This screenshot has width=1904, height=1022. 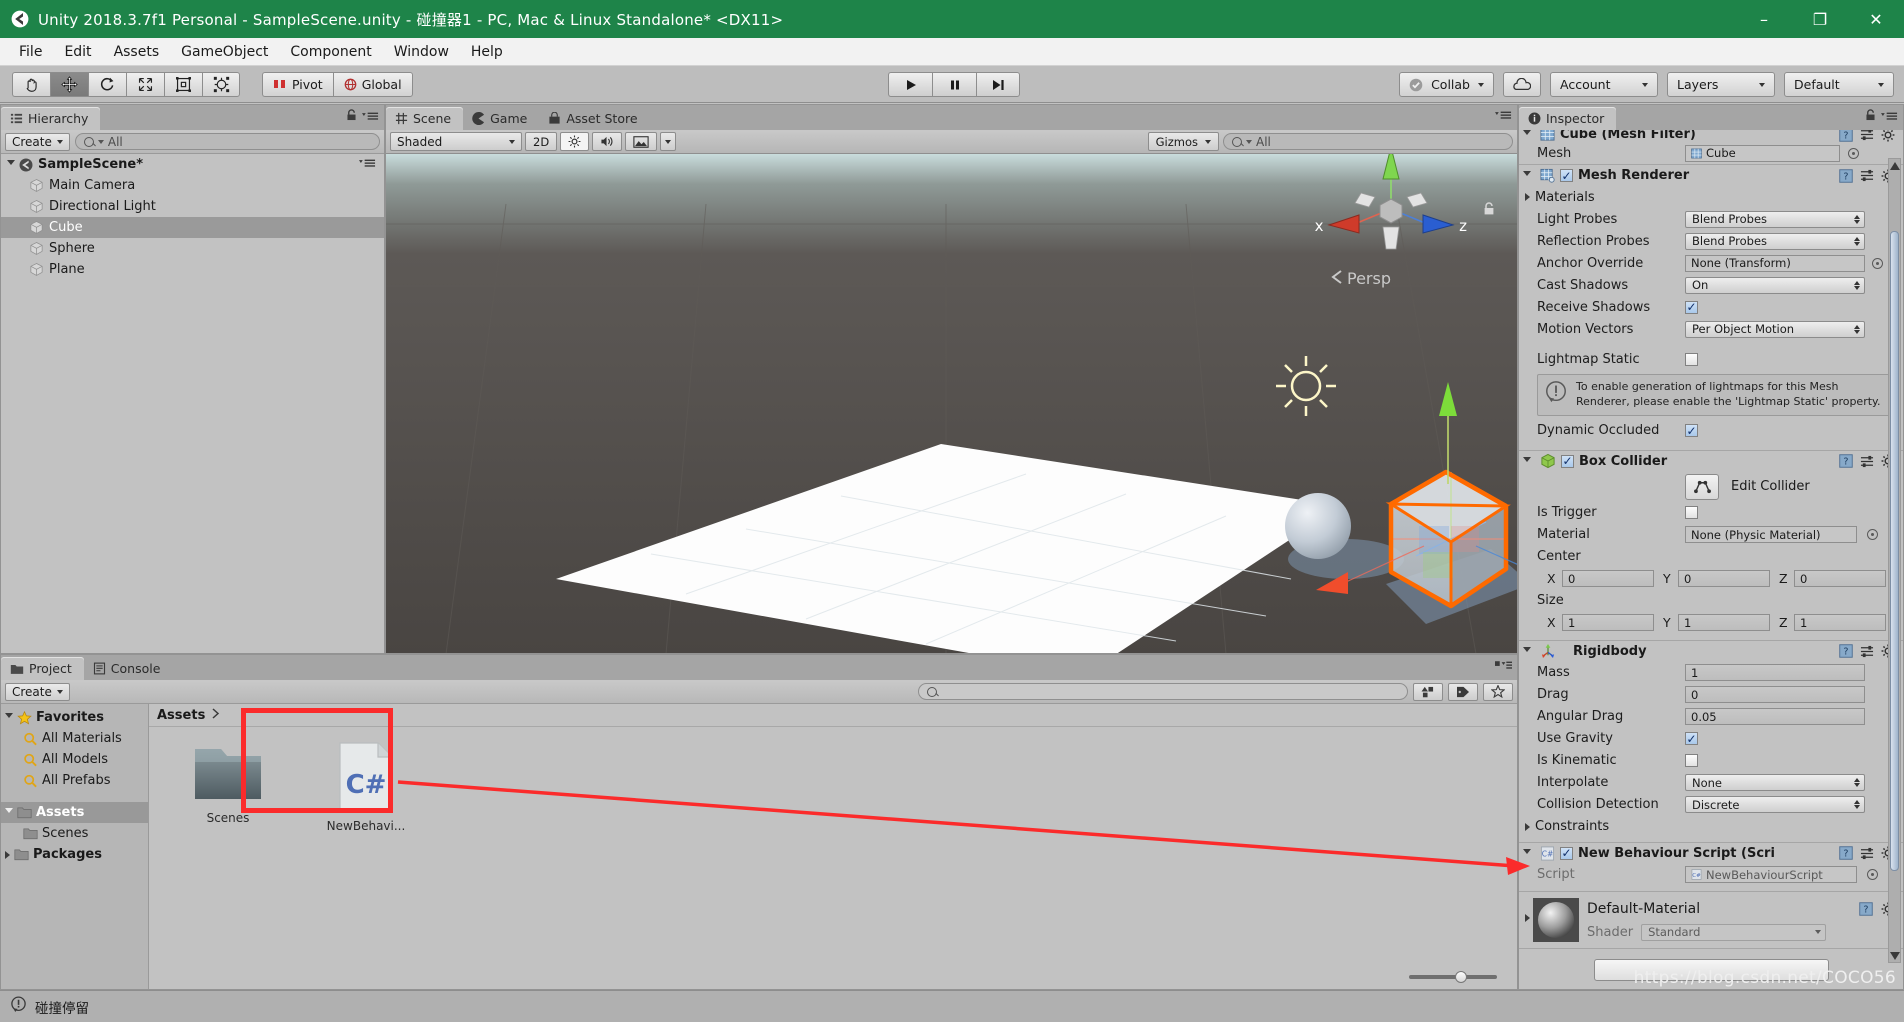 What do you see at coordinates (1503, 666) in the screenshot?
I see `project-menu-icon` at bounding box center [1503, 666].